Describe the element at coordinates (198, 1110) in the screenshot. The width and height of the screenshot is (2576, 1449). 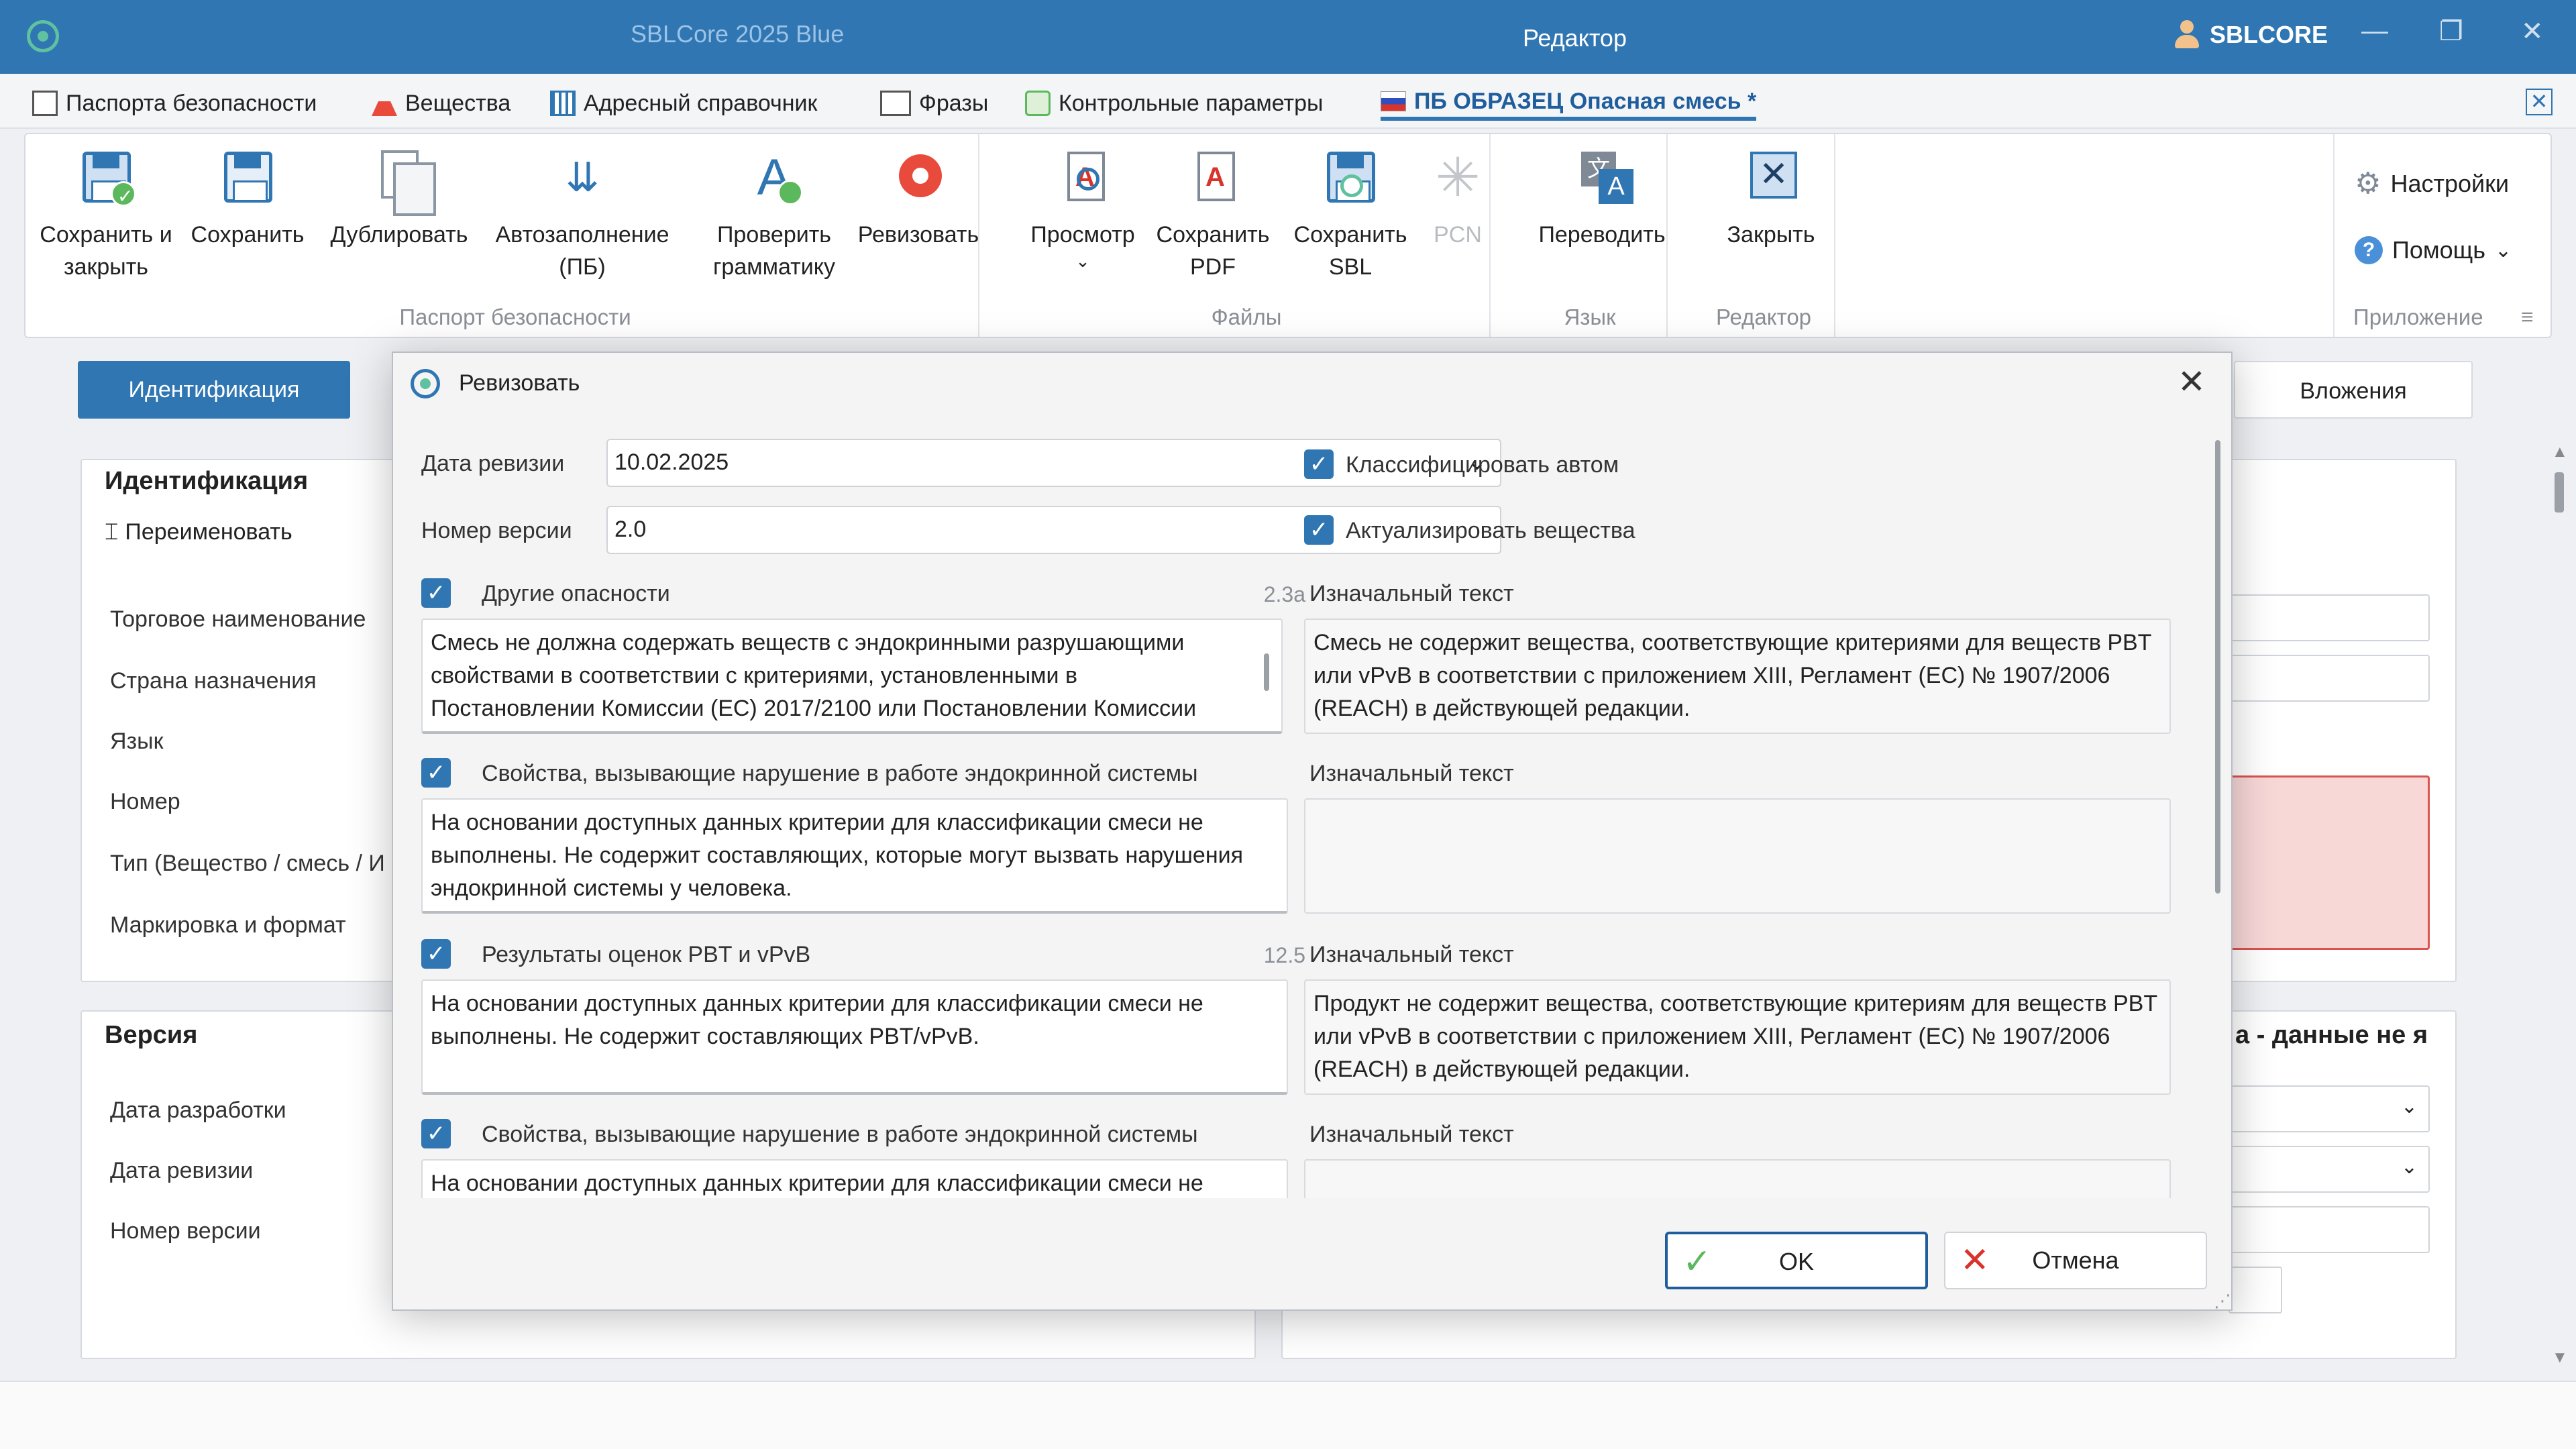
I see `field-label: Дата разработки` at that location.